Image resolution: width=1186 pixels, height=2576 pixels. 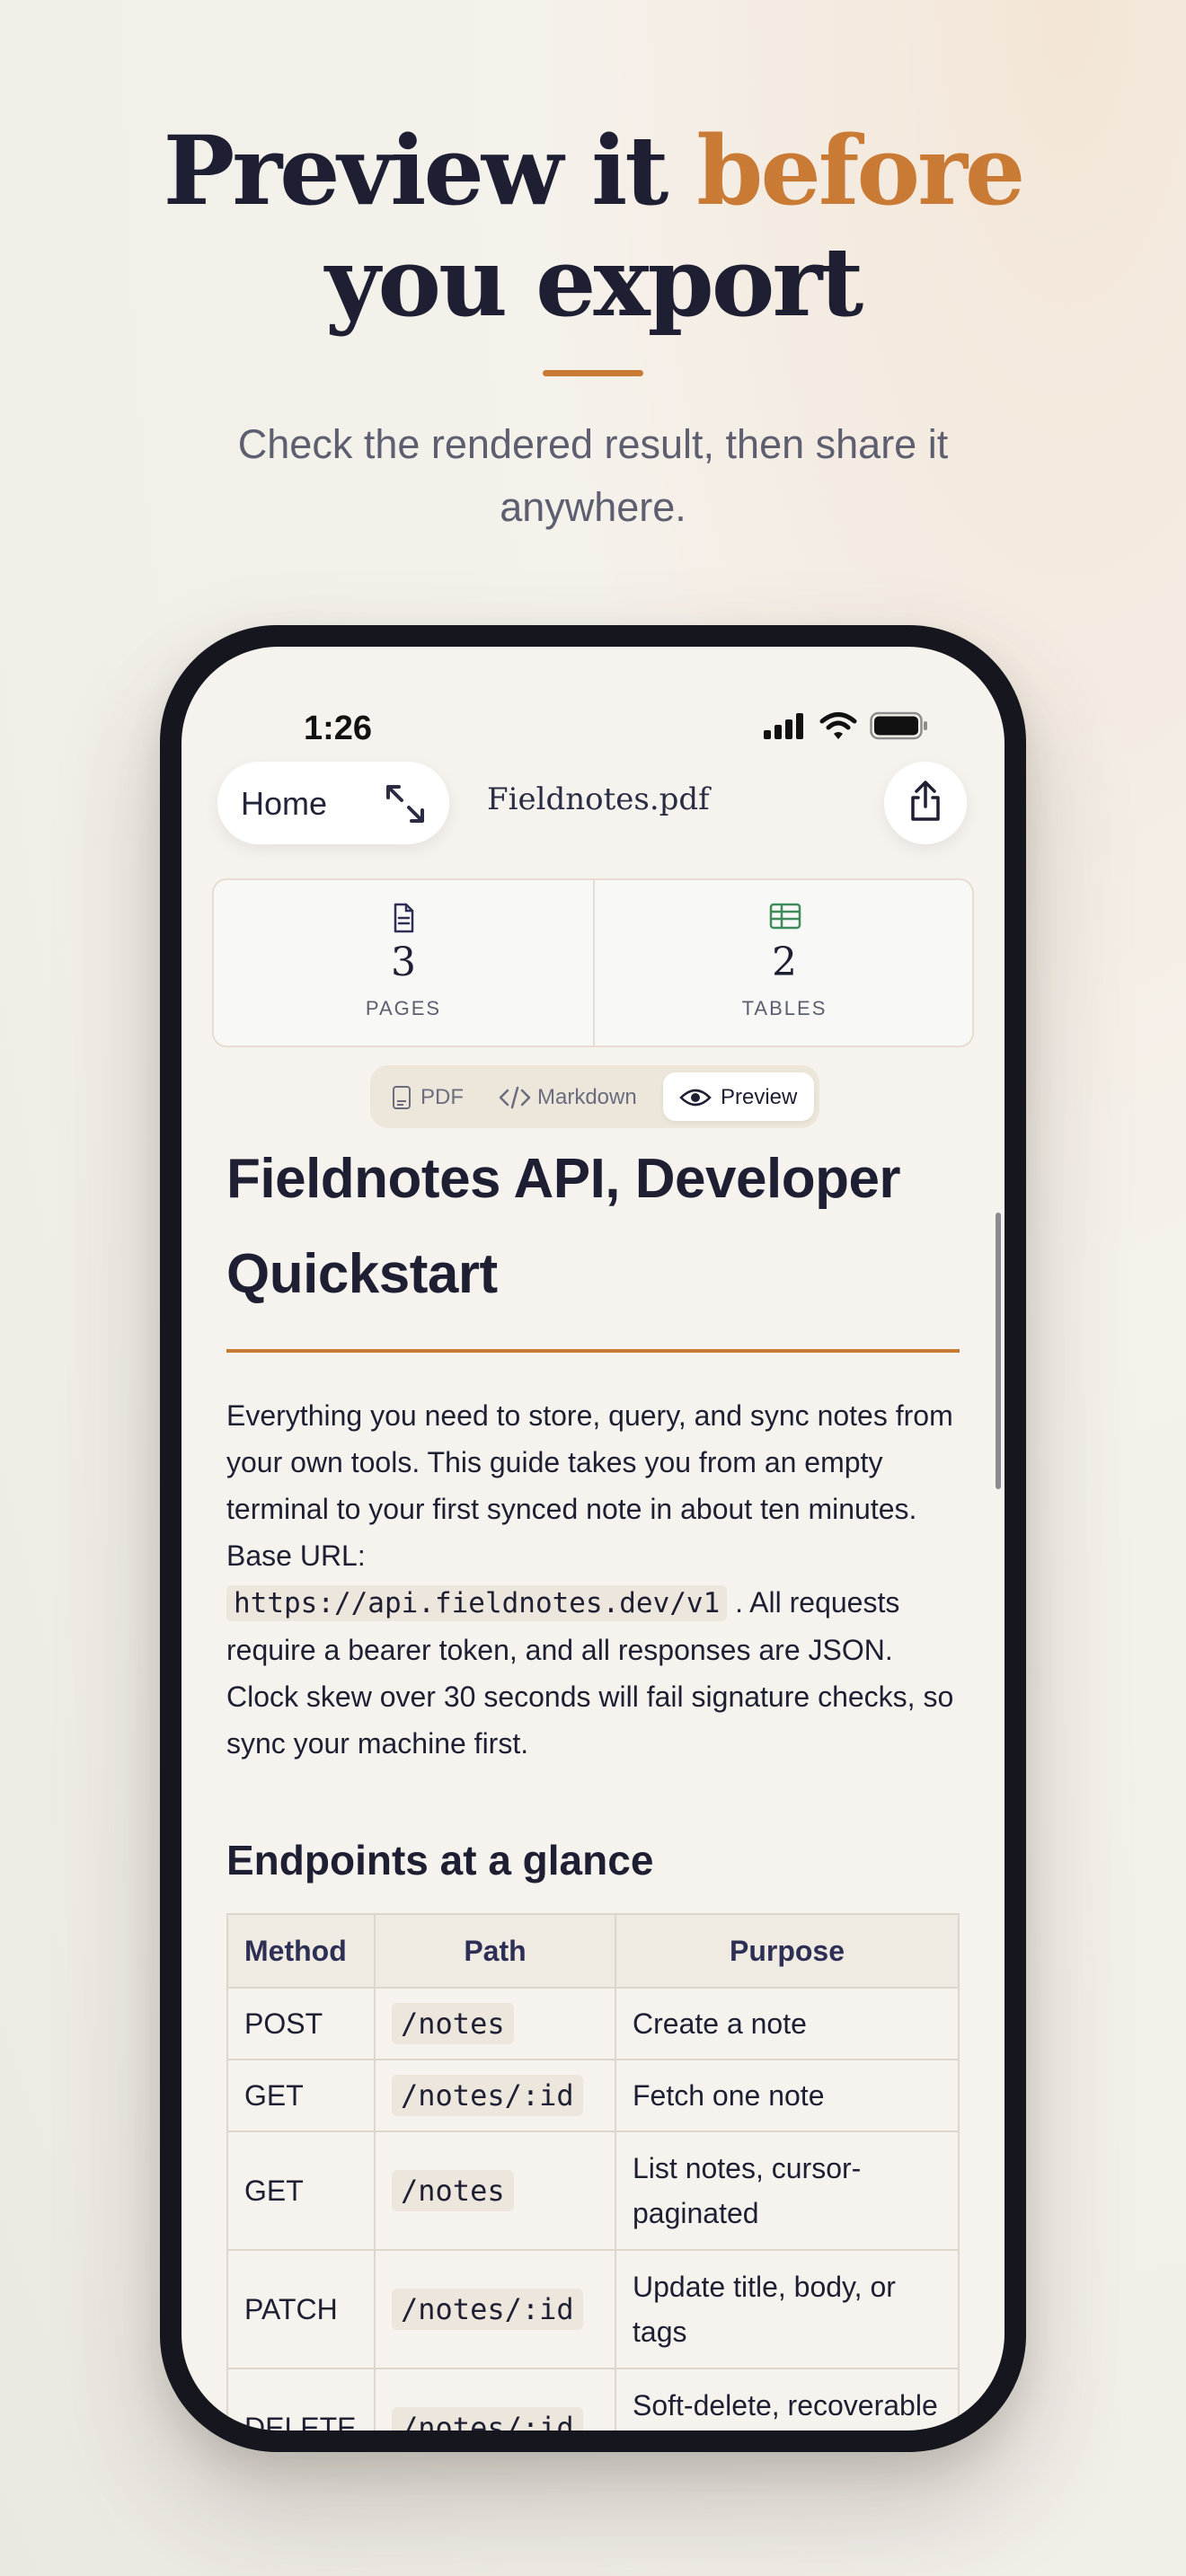 What do you see at coordinates (598, 799) in the screenshot?
I see `file-title: Fieldnotes.pdf` at bounding box center [598, 799].